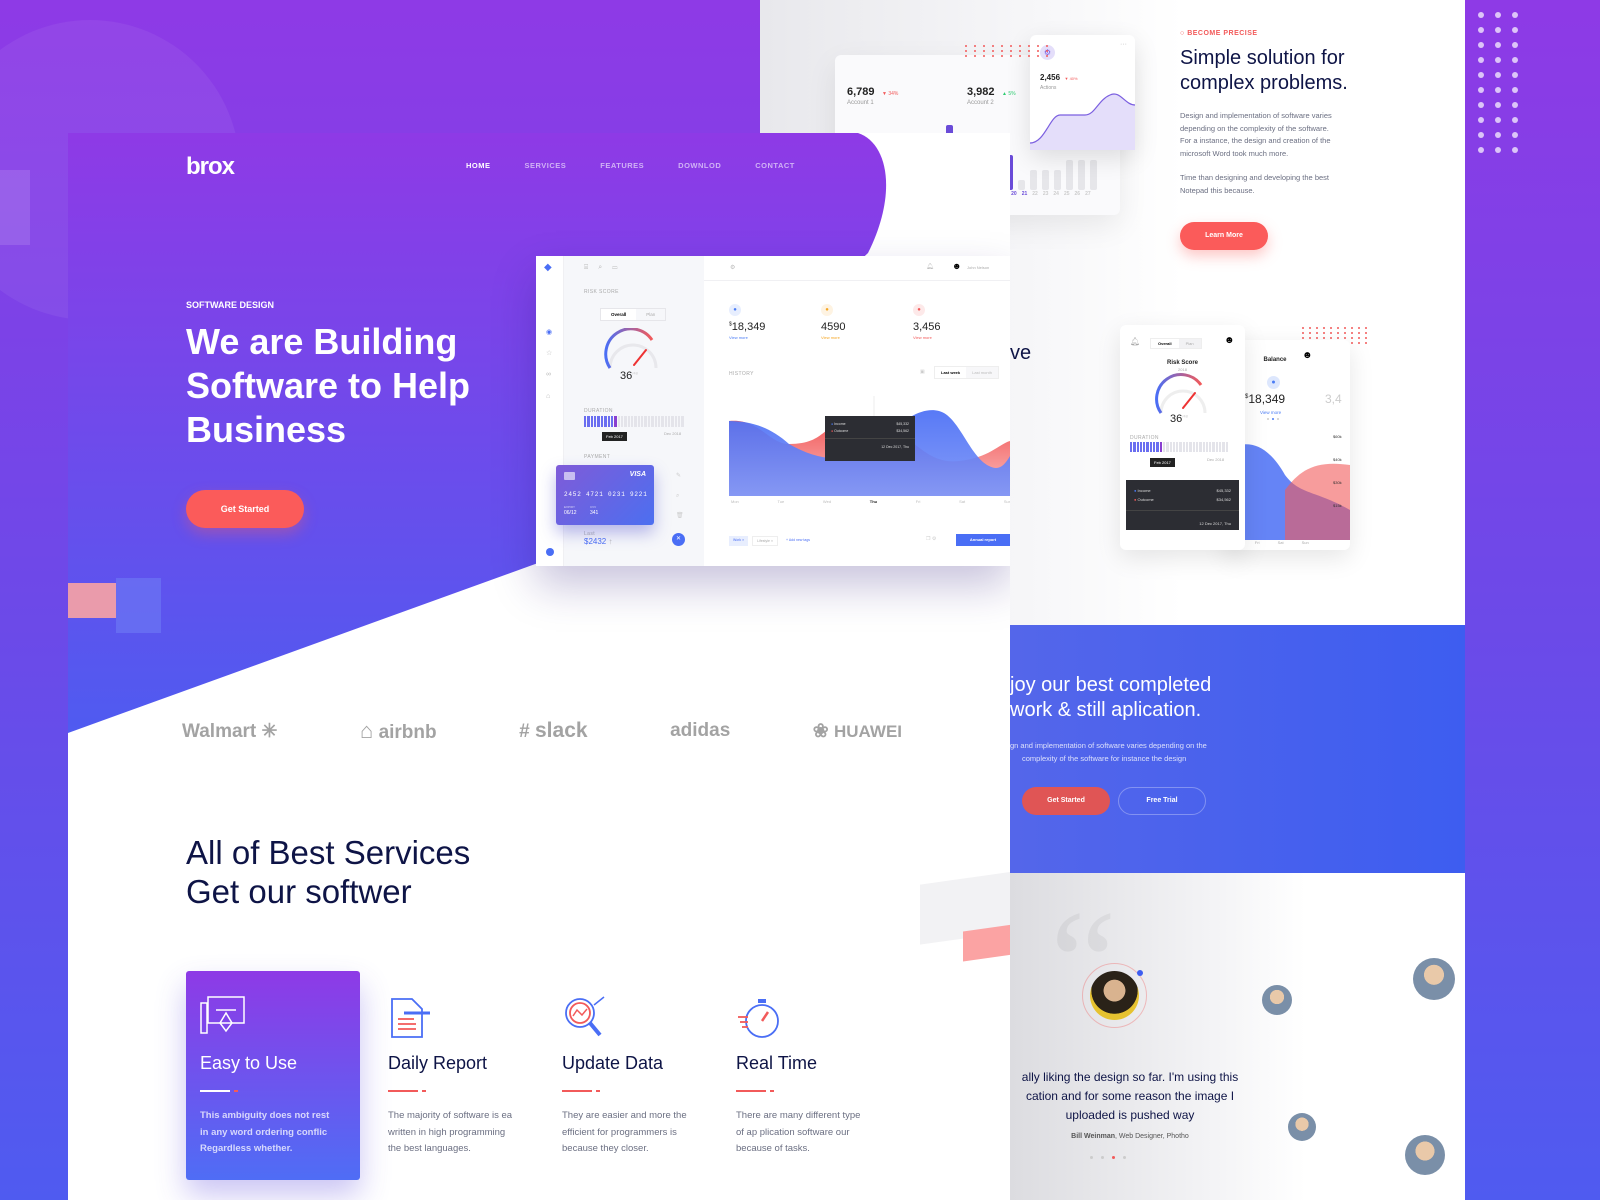 The image size is (1600, 1200). I want to click on description-line: There are many different type, so click(798, 1115).